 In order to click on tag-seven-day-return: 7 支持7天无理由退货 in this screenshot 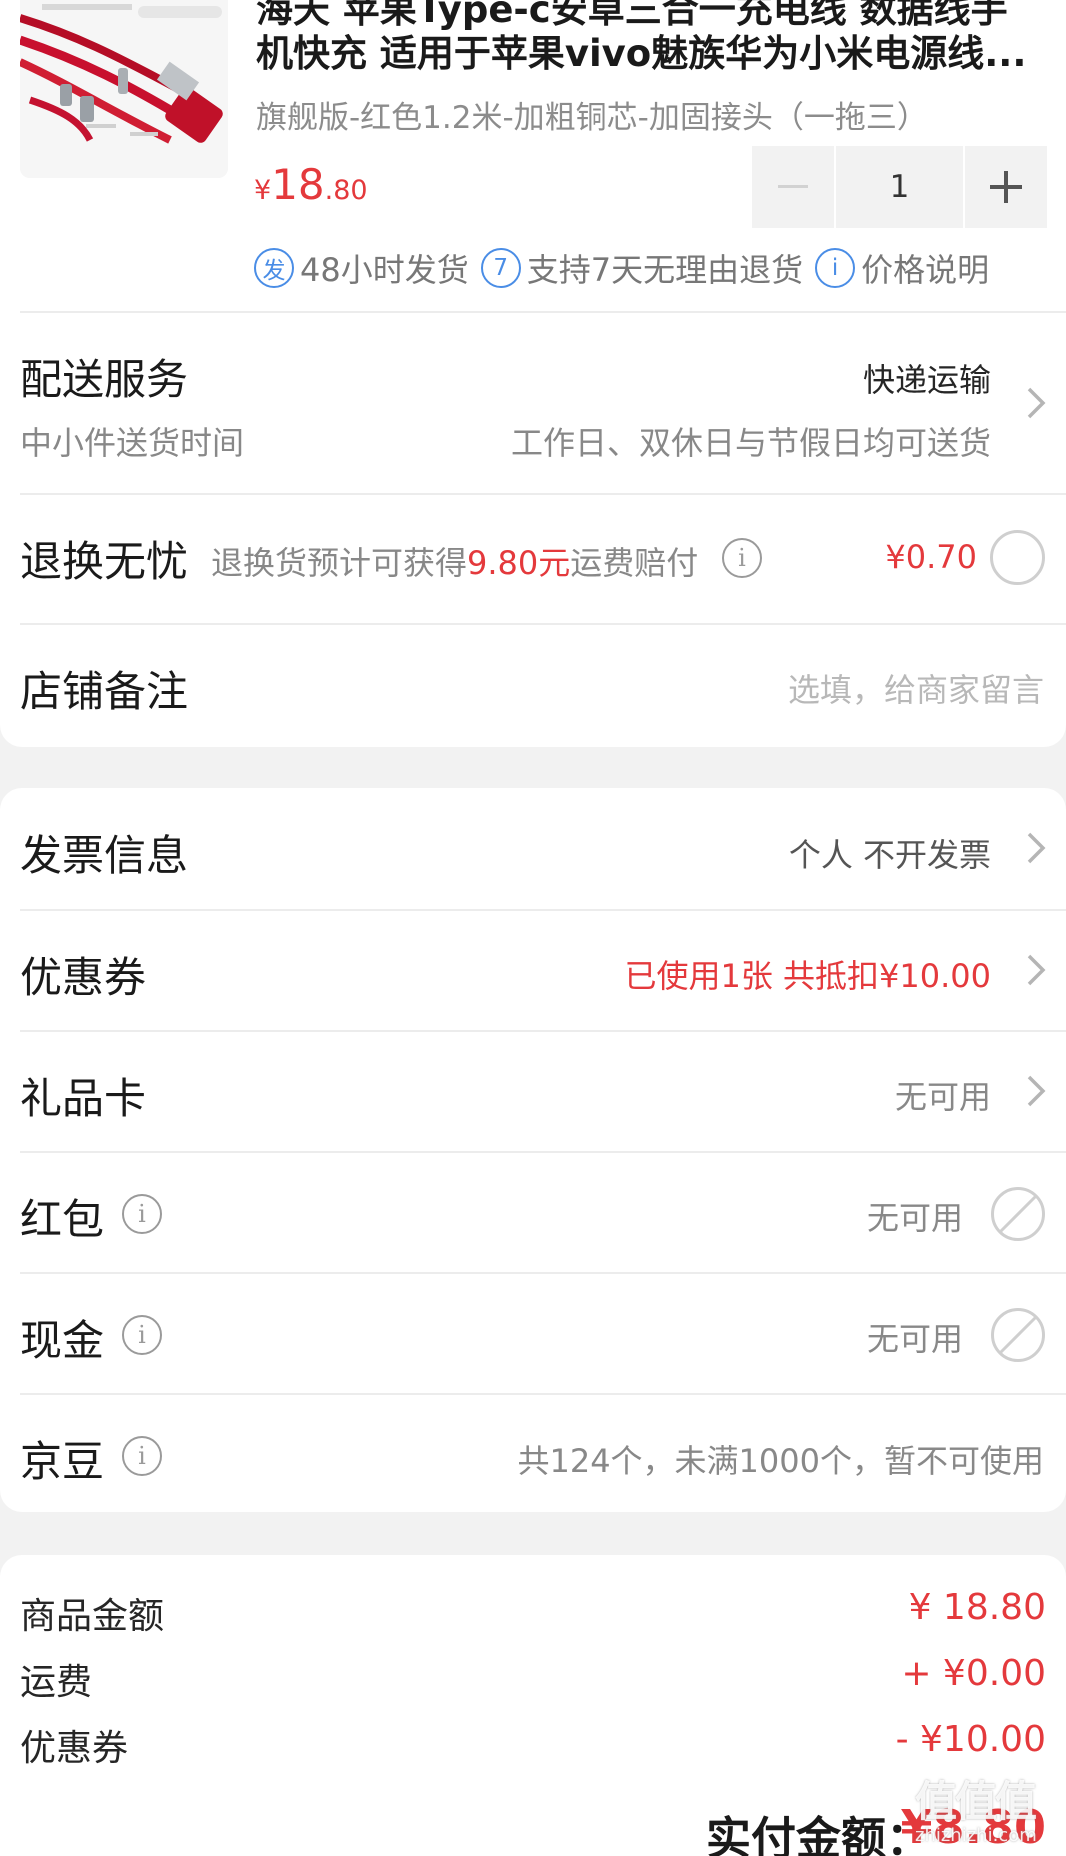, I will do `click(642, 268)`.